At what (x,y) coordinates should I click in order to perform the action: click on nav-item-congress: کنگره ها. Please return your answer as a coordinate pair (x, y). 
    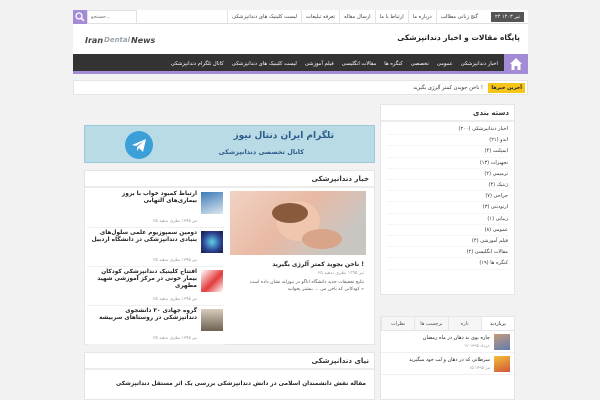
    Looking at the image, I should click on (393, 64).